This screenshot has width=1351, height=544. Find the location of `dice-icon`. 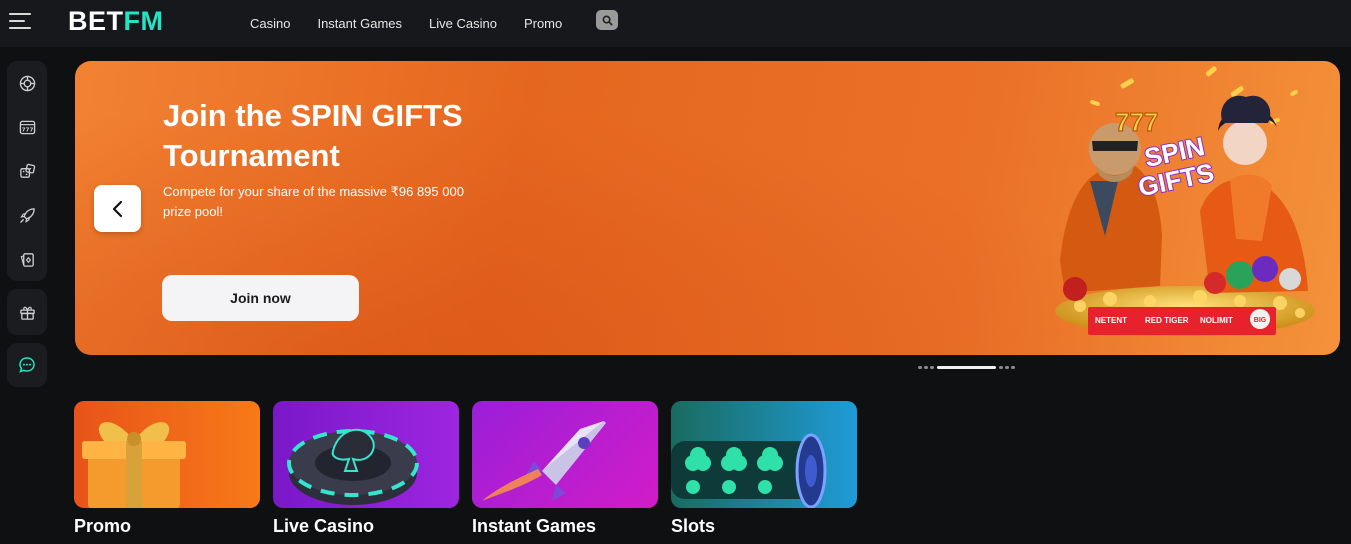

dice-icon is located at coordinates (27, 170).